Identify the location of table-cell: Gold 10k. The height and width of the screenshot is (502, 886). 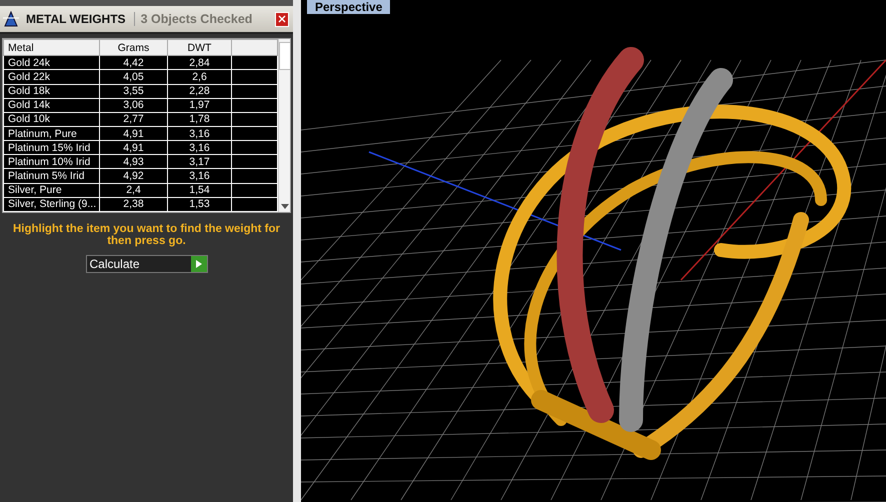
(52, 119).